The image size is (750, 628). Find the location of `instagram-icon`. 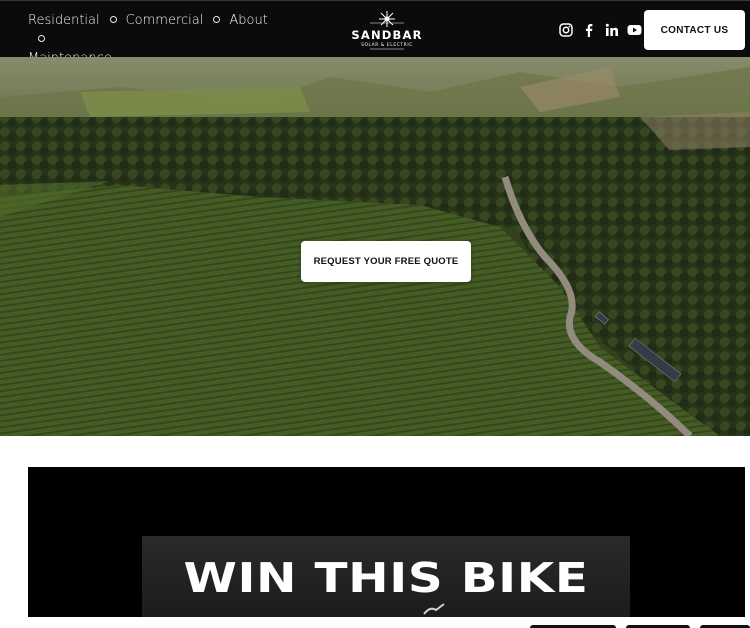

instagram-icon is located at coordinates (565, 30).